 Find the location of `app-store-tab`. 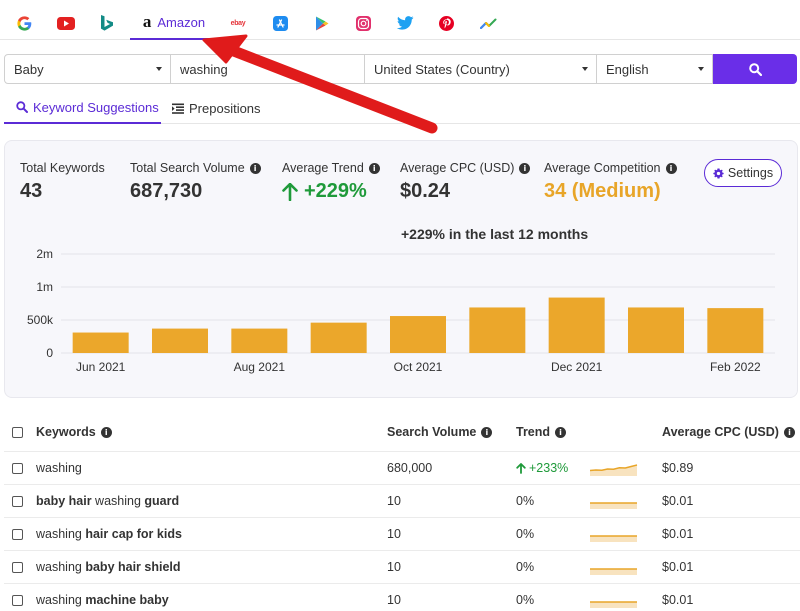

app-store-tab is located at coordinates (280, 23).